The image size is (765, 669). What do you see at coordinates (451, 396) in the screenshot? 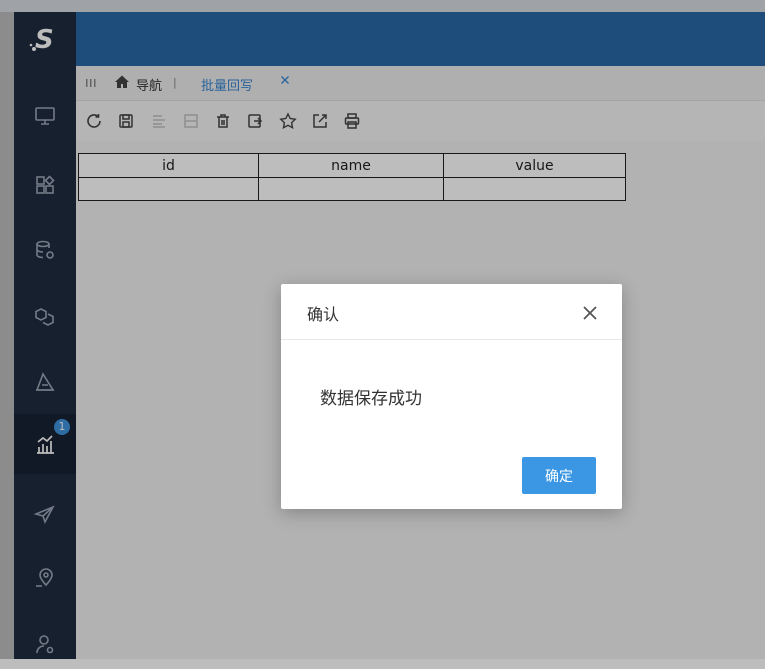
I see `confirm-dialog: 确认 数据保存成功 确定` at bounding box center [451, 396].